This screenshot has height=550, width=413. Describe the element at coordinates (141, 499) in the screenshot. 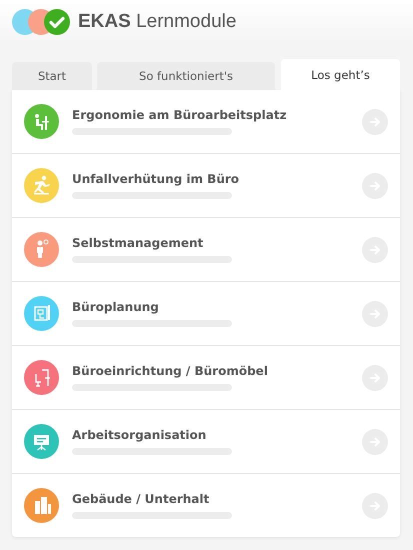

I see `module-title: Gebäude / Unterhalt` at that location.